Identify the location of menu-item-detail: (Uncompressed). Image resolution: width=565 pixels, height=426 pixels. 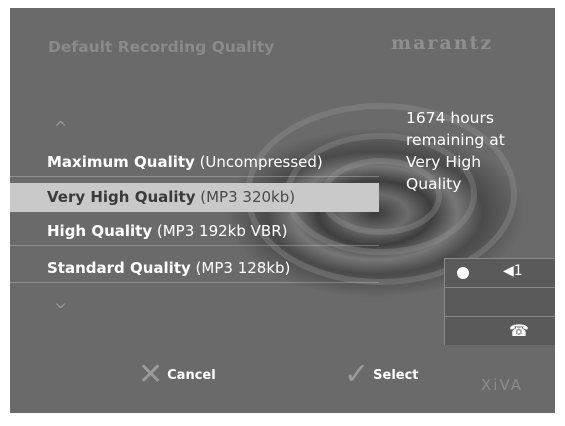
(258, 162).